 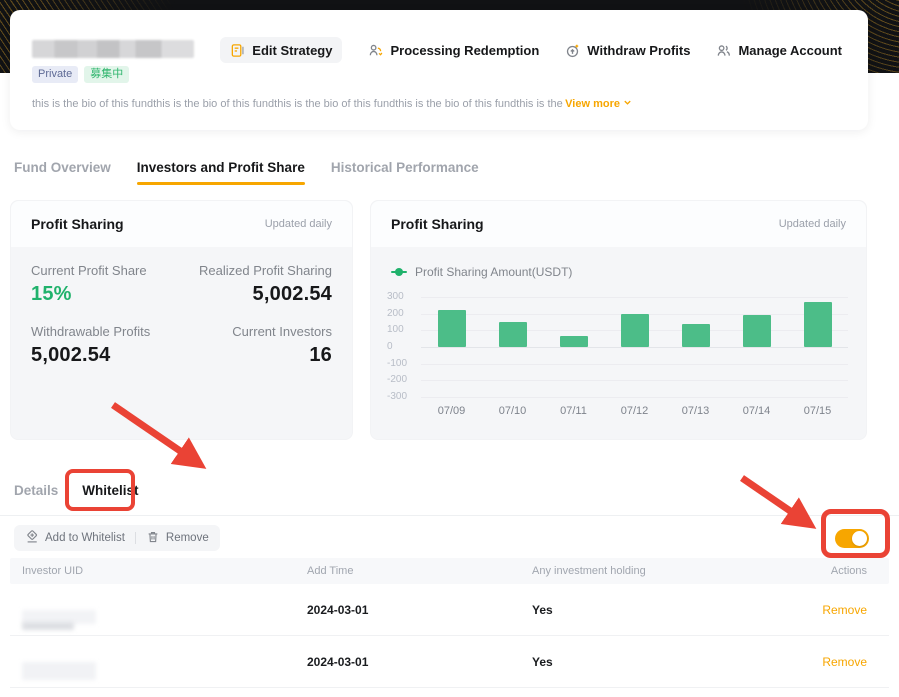 I want to click on stat-label: Realized Profit Sharing, so click(x=265, y=270).